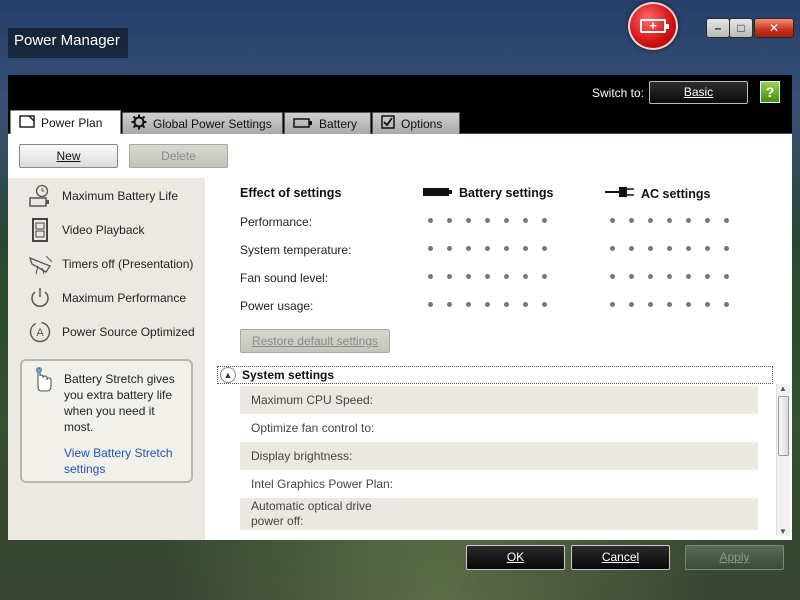 The height and width of the screenshot is (600, 800). I want to click on close-button: ✕, so click(774, 28).